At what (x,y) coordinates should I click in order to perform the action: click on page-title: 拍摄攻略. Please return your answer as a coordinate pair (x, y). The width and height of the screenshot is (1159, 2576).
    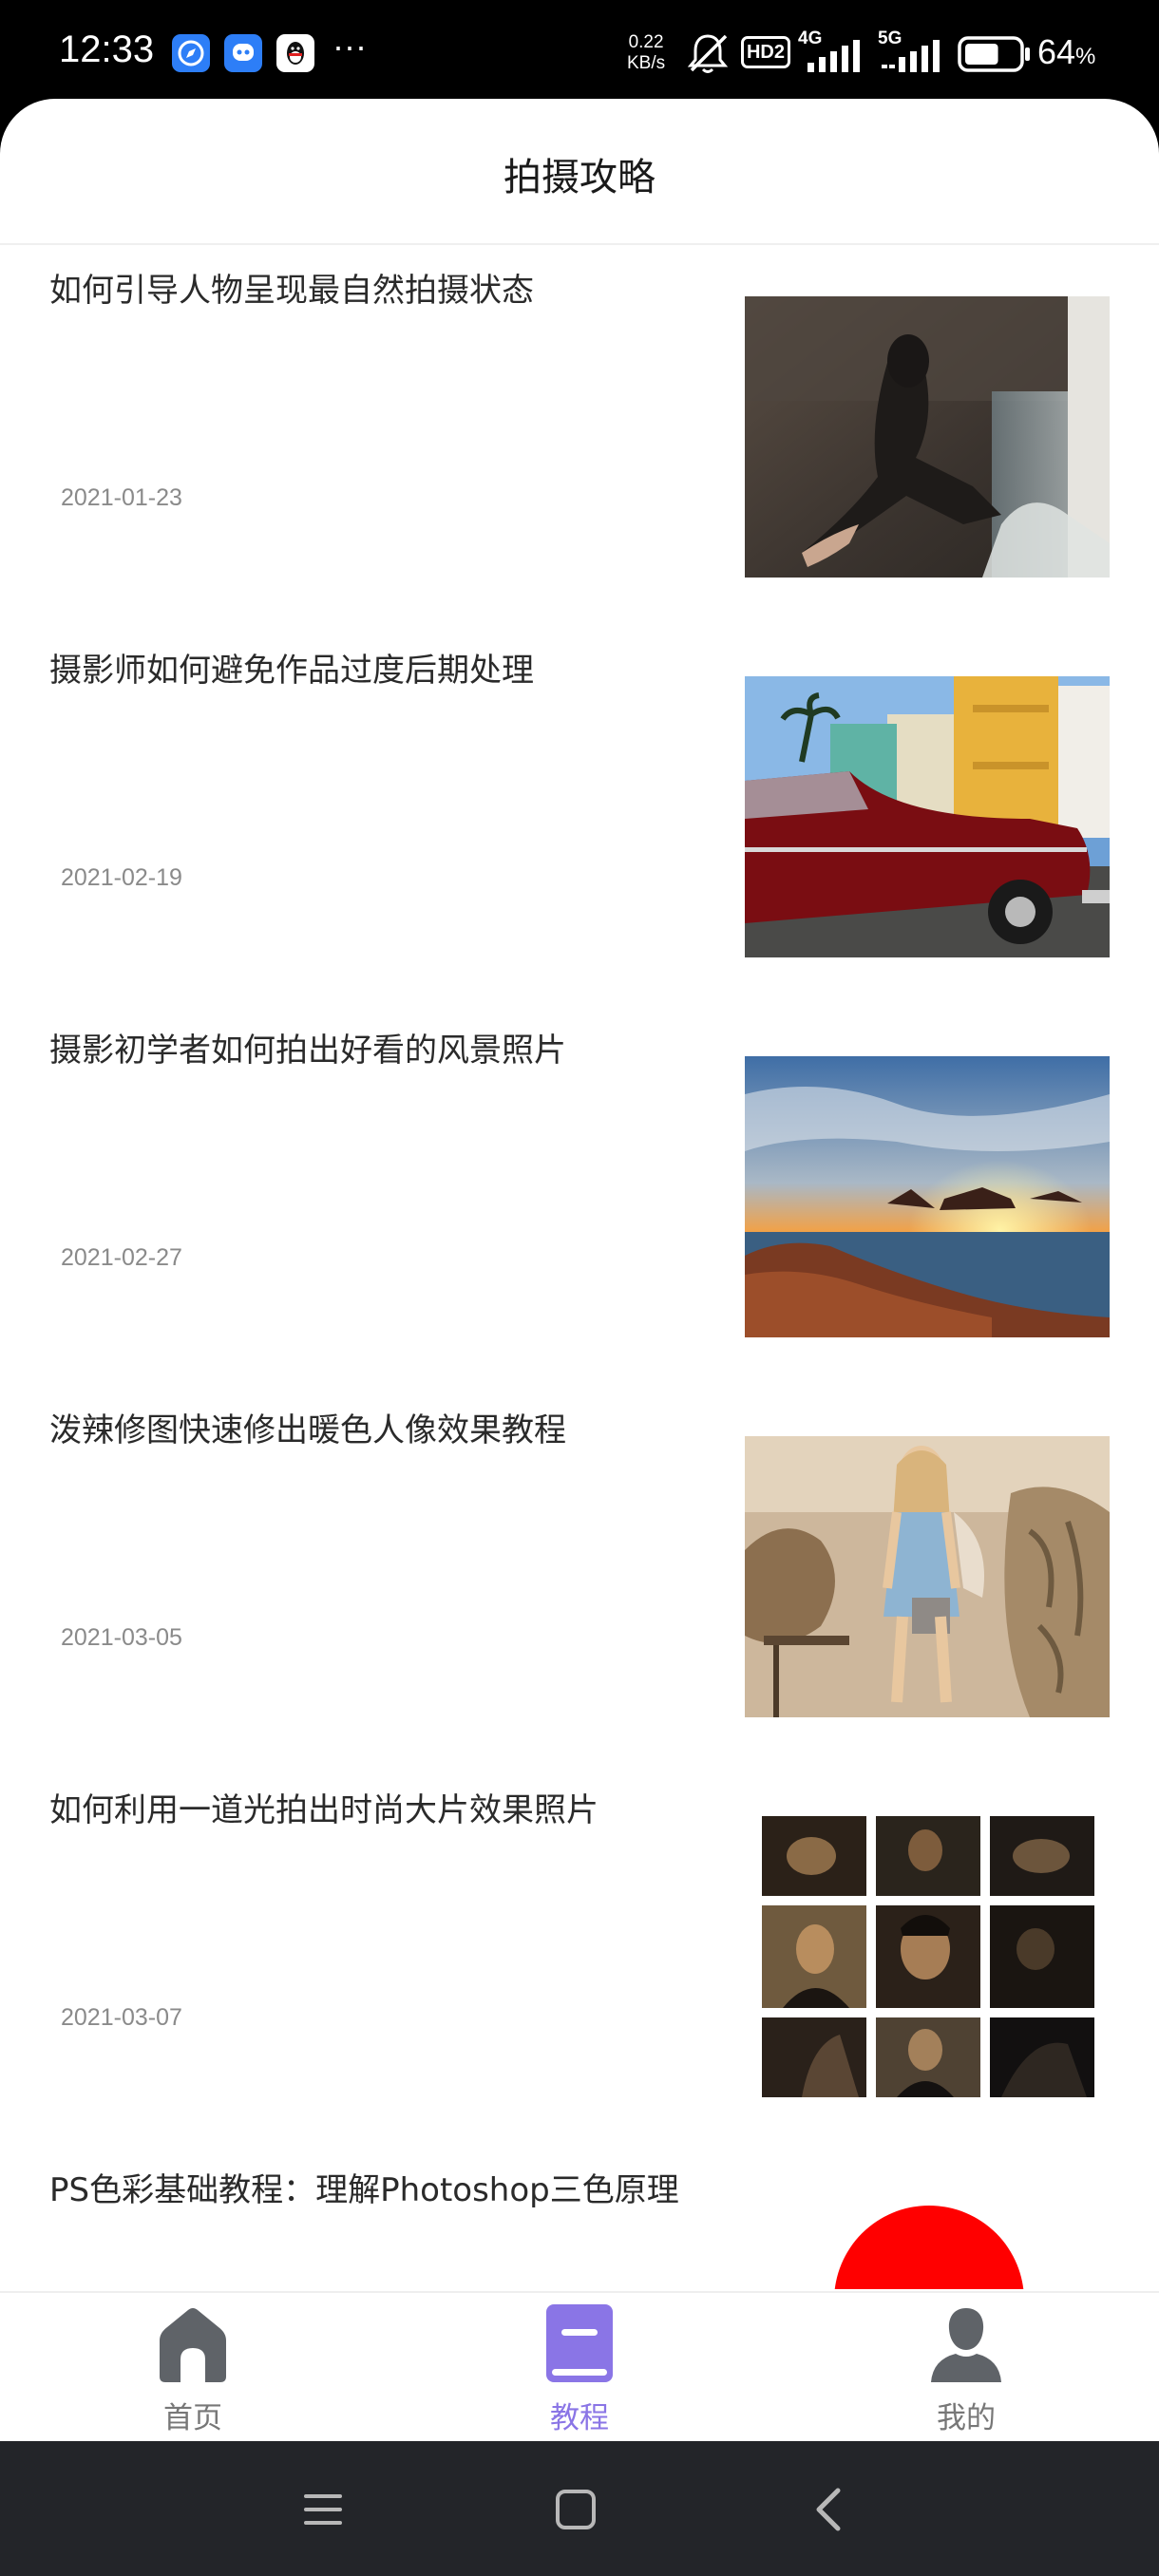
    Looking at the image, I should click on (580, 177).